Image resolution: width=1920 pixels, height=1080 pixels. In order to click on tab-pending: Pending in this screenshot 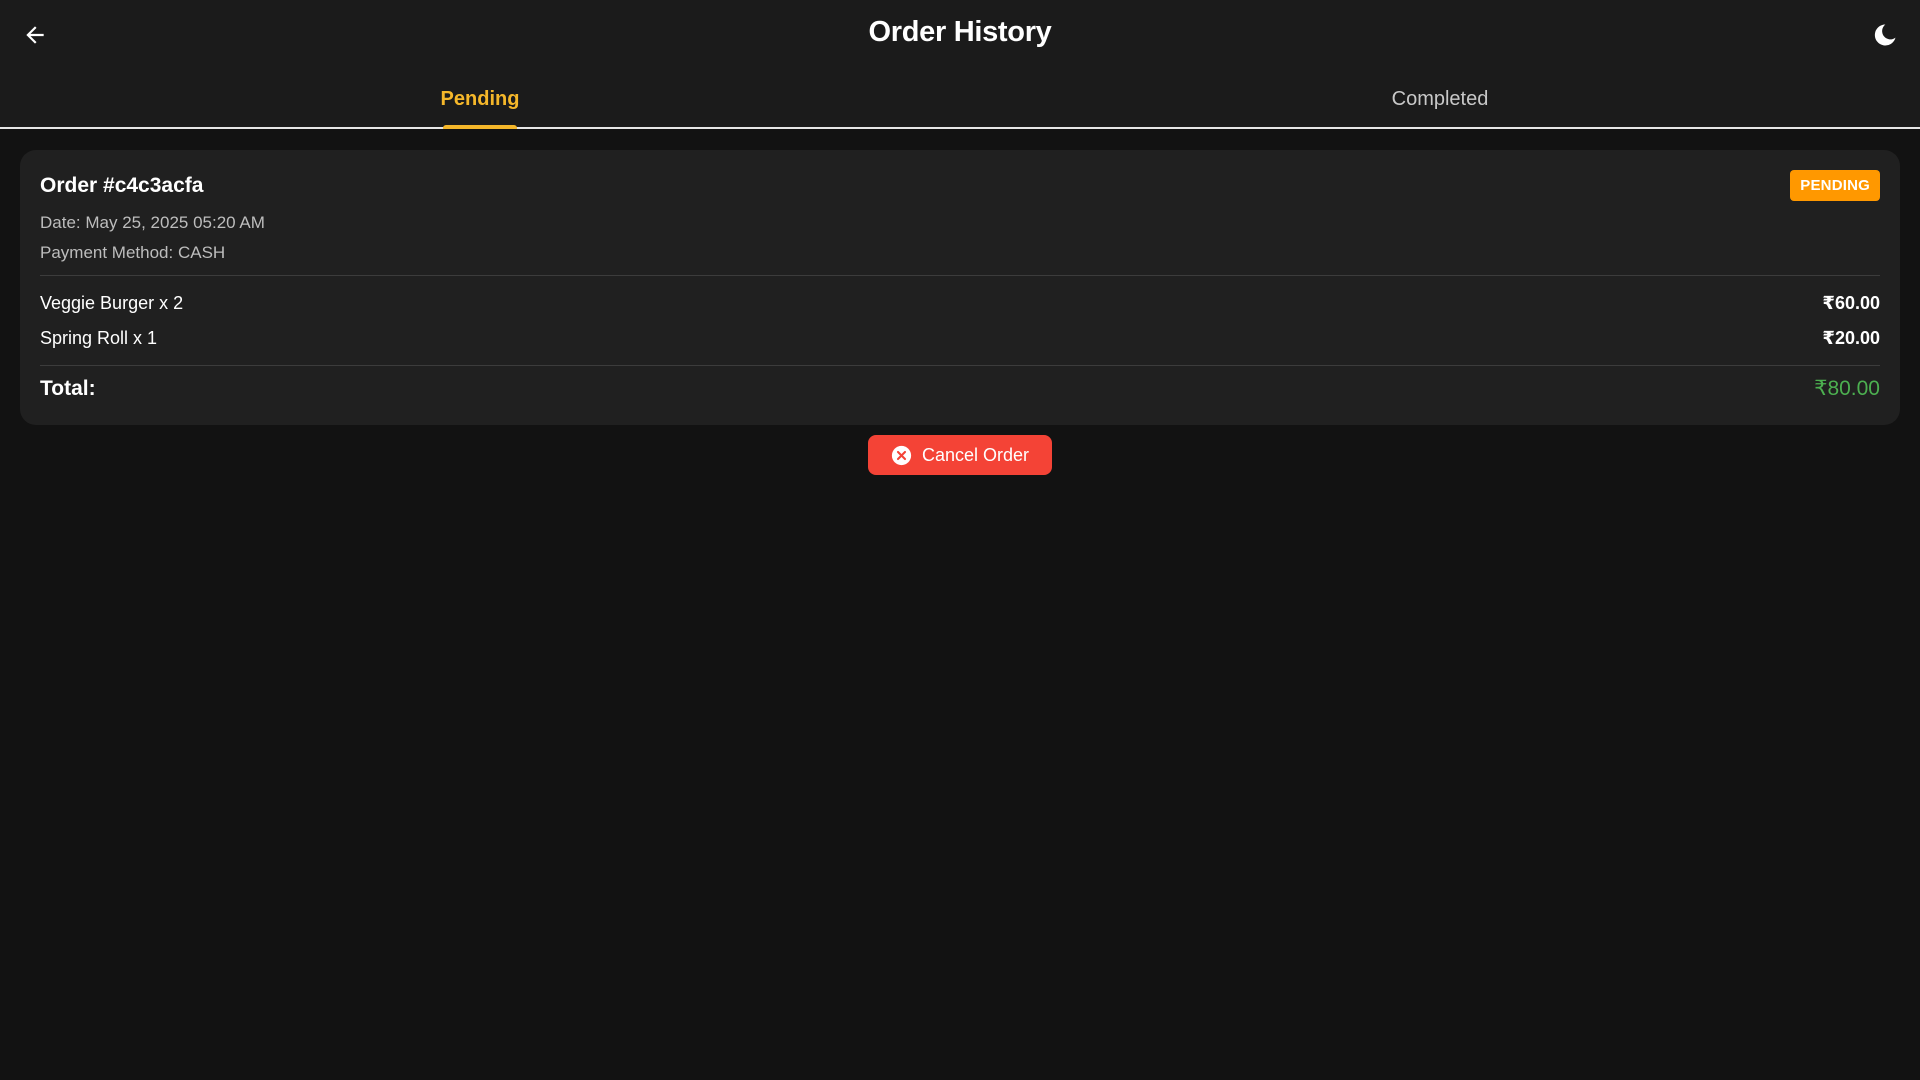, I will do `click(480, 99)`.